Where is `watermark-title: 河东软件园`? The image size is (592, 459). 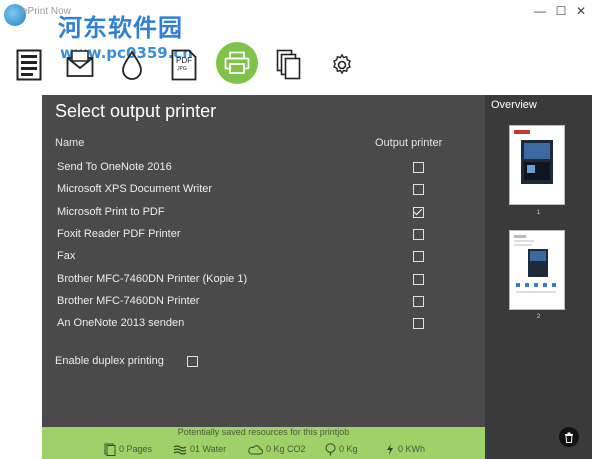
watermark-title: 河东软件园 is located at coordinates (120, 28).